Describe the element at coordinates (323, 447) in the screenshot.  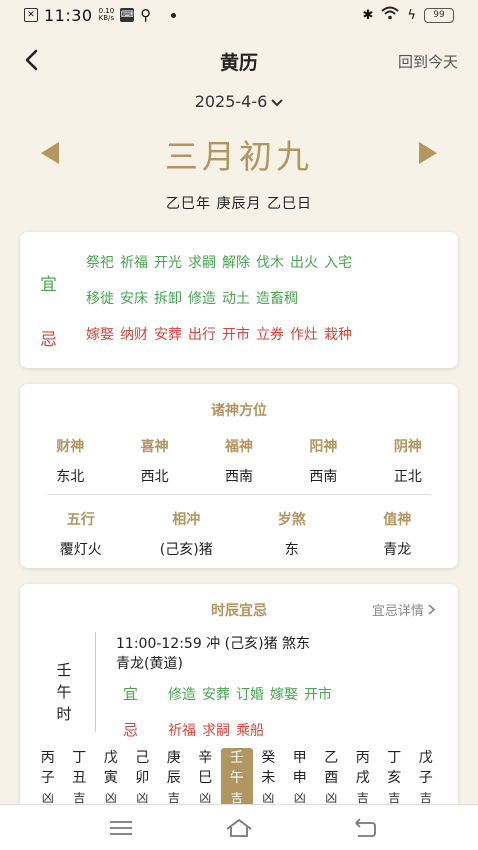
I see `god-label: 阳神` at that location.